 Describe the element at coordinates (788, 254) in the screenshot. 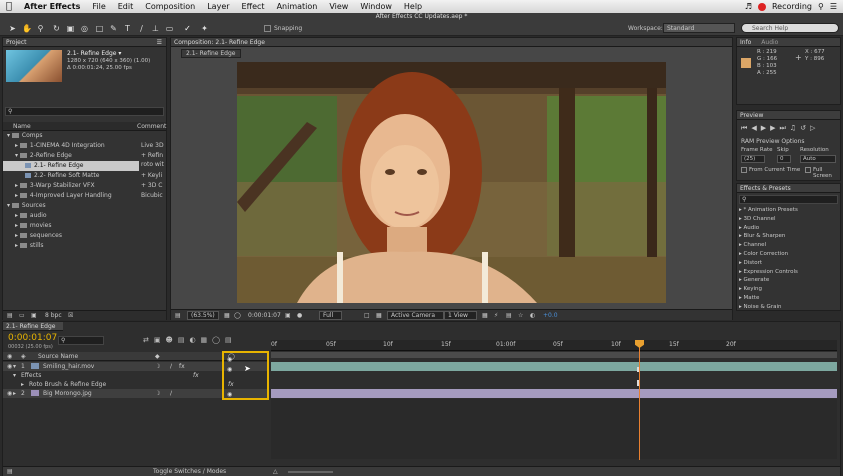

I see `effects-item: ▸ Color Correction` at that location.